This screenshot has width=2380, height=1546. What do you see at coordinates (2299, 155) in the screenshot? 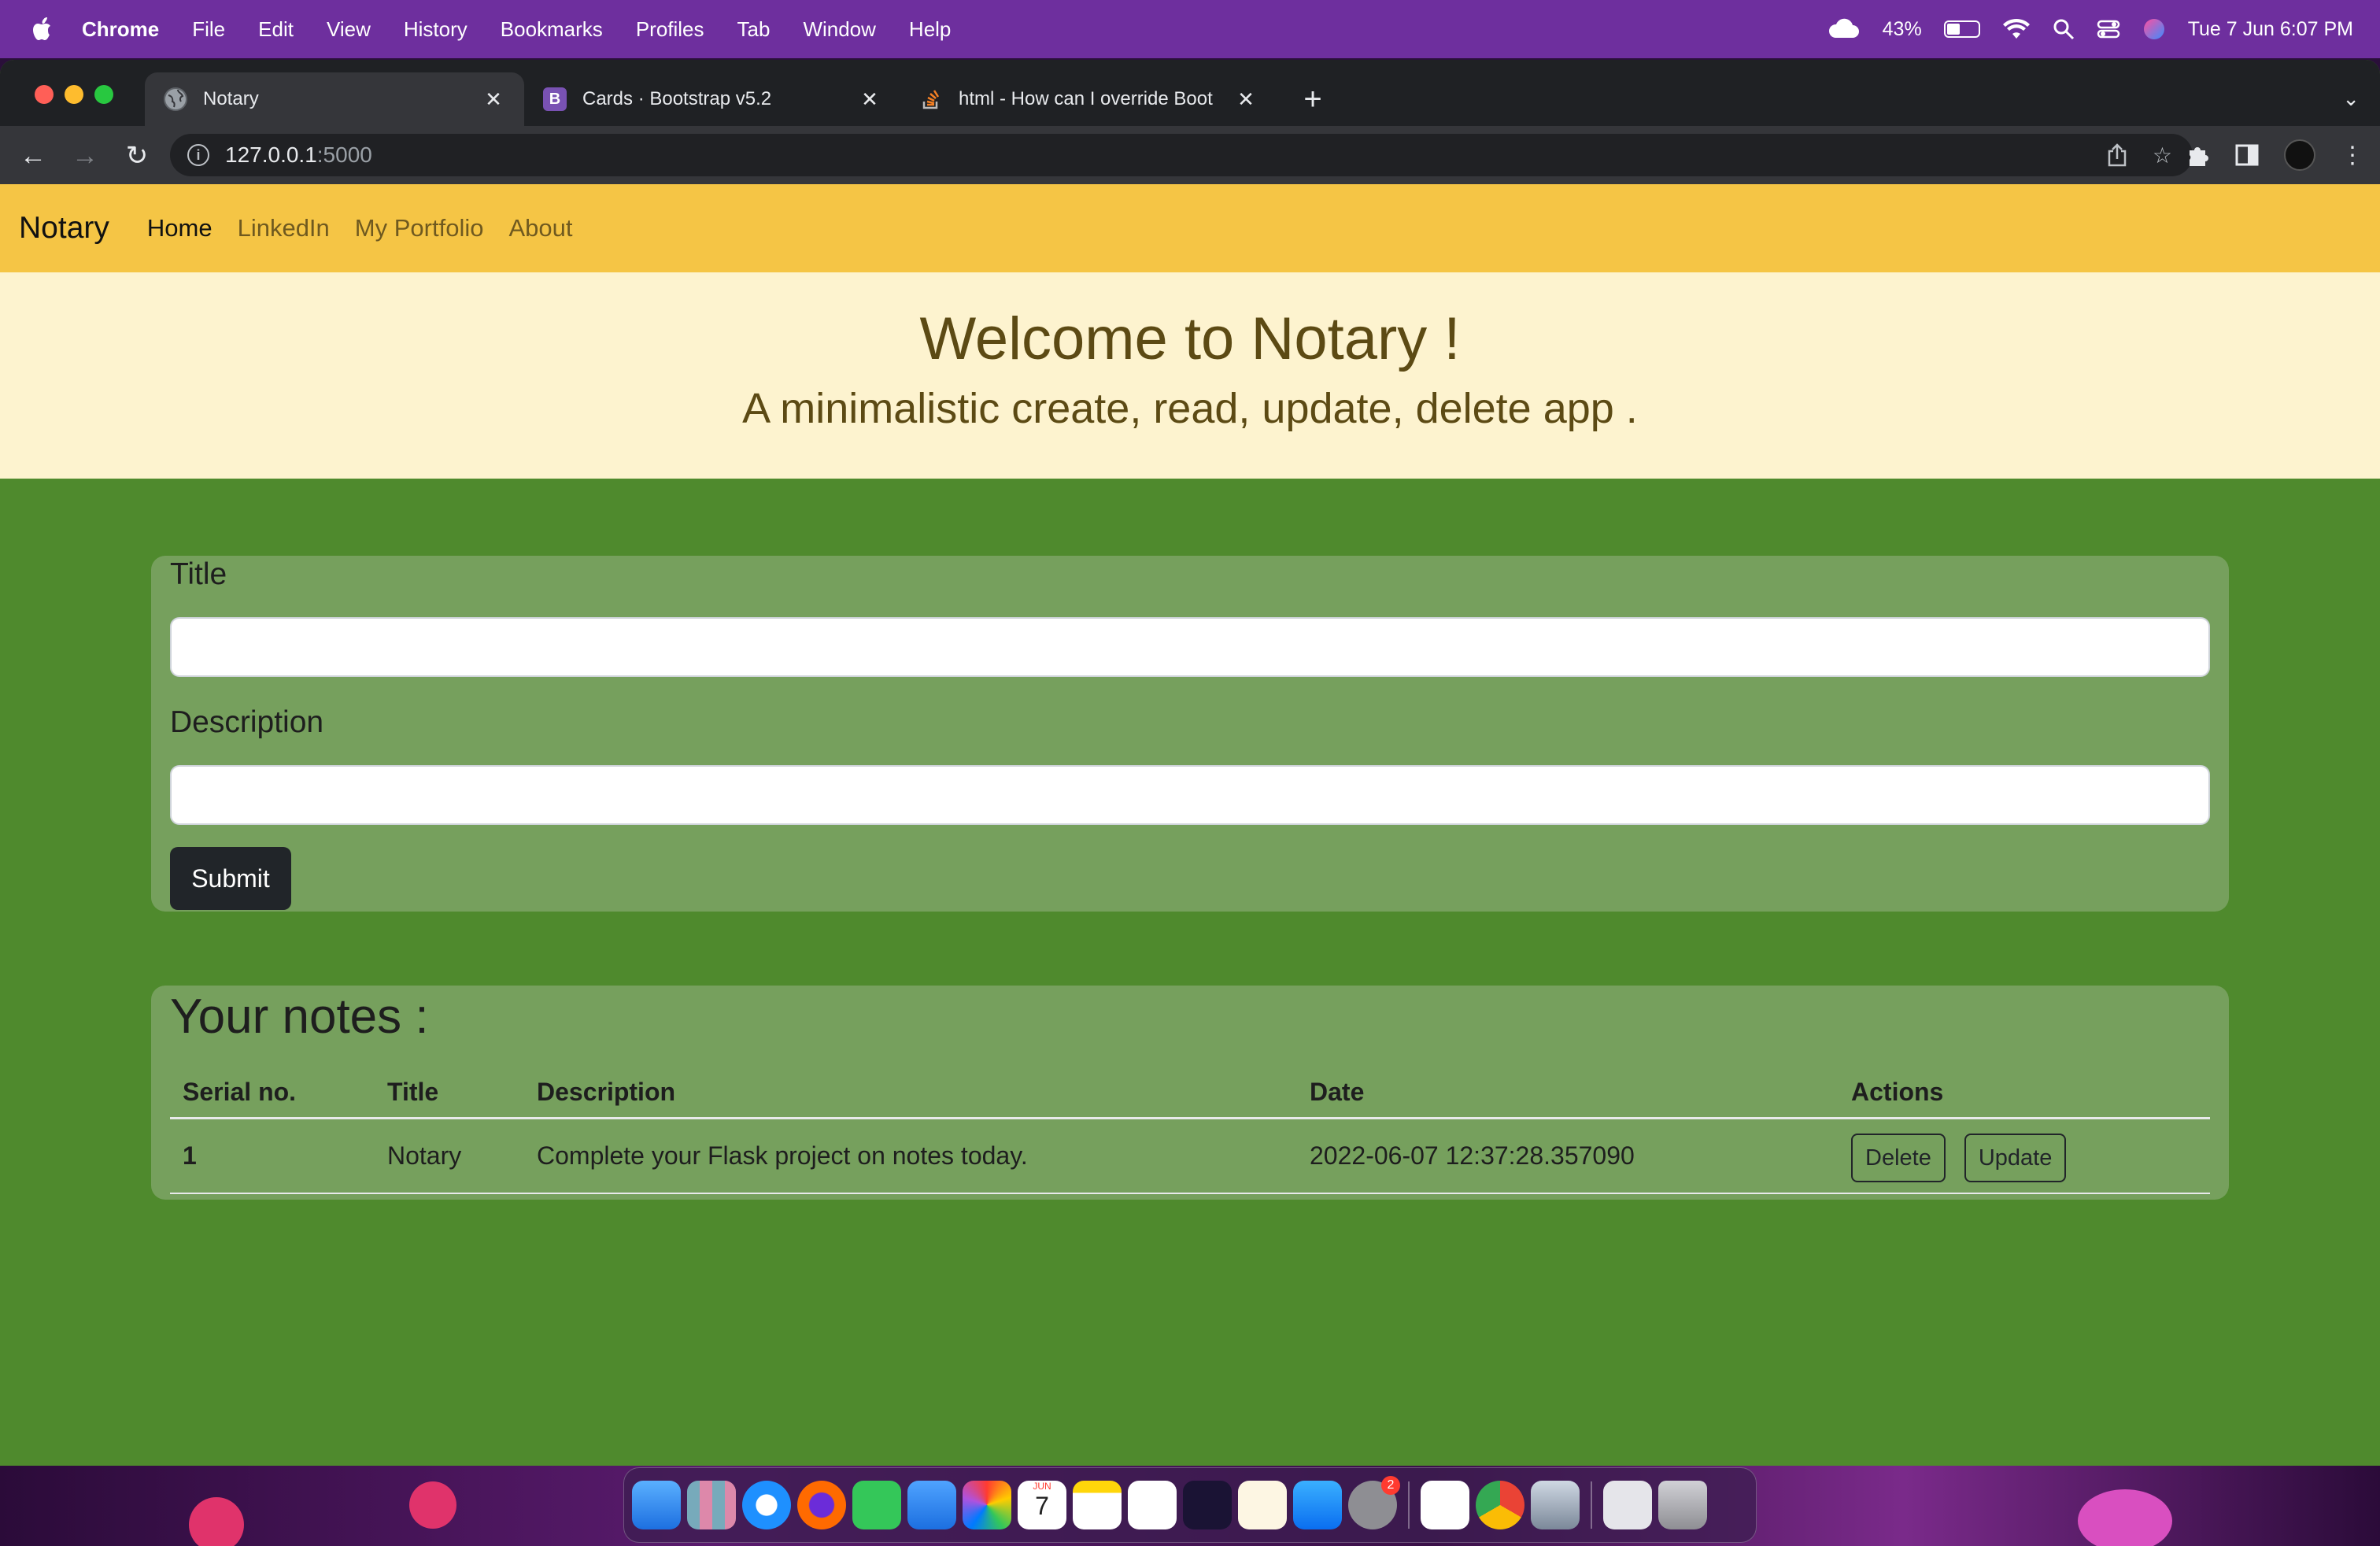
I see `profile-avatar` at bounding box center [2299, 155].